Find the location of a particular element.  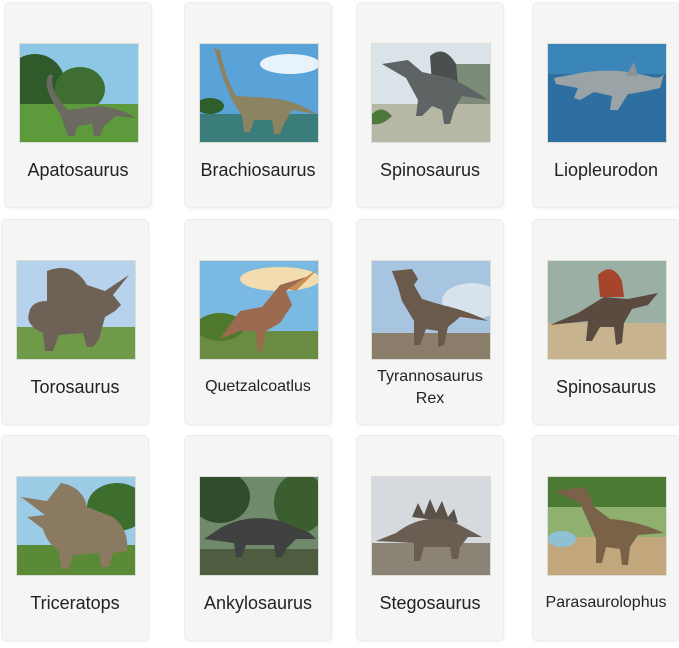

card-triceratops: Triceratops is located at coordinates (75, 538).